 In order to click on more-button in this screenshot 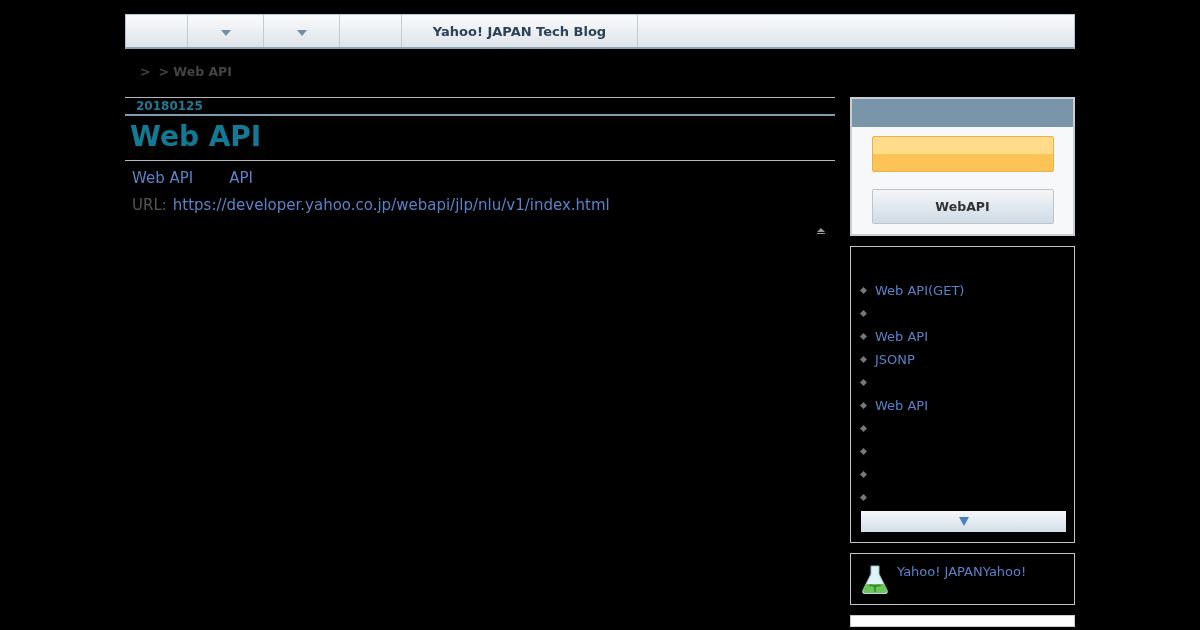, I will do `click(963, 521)`.